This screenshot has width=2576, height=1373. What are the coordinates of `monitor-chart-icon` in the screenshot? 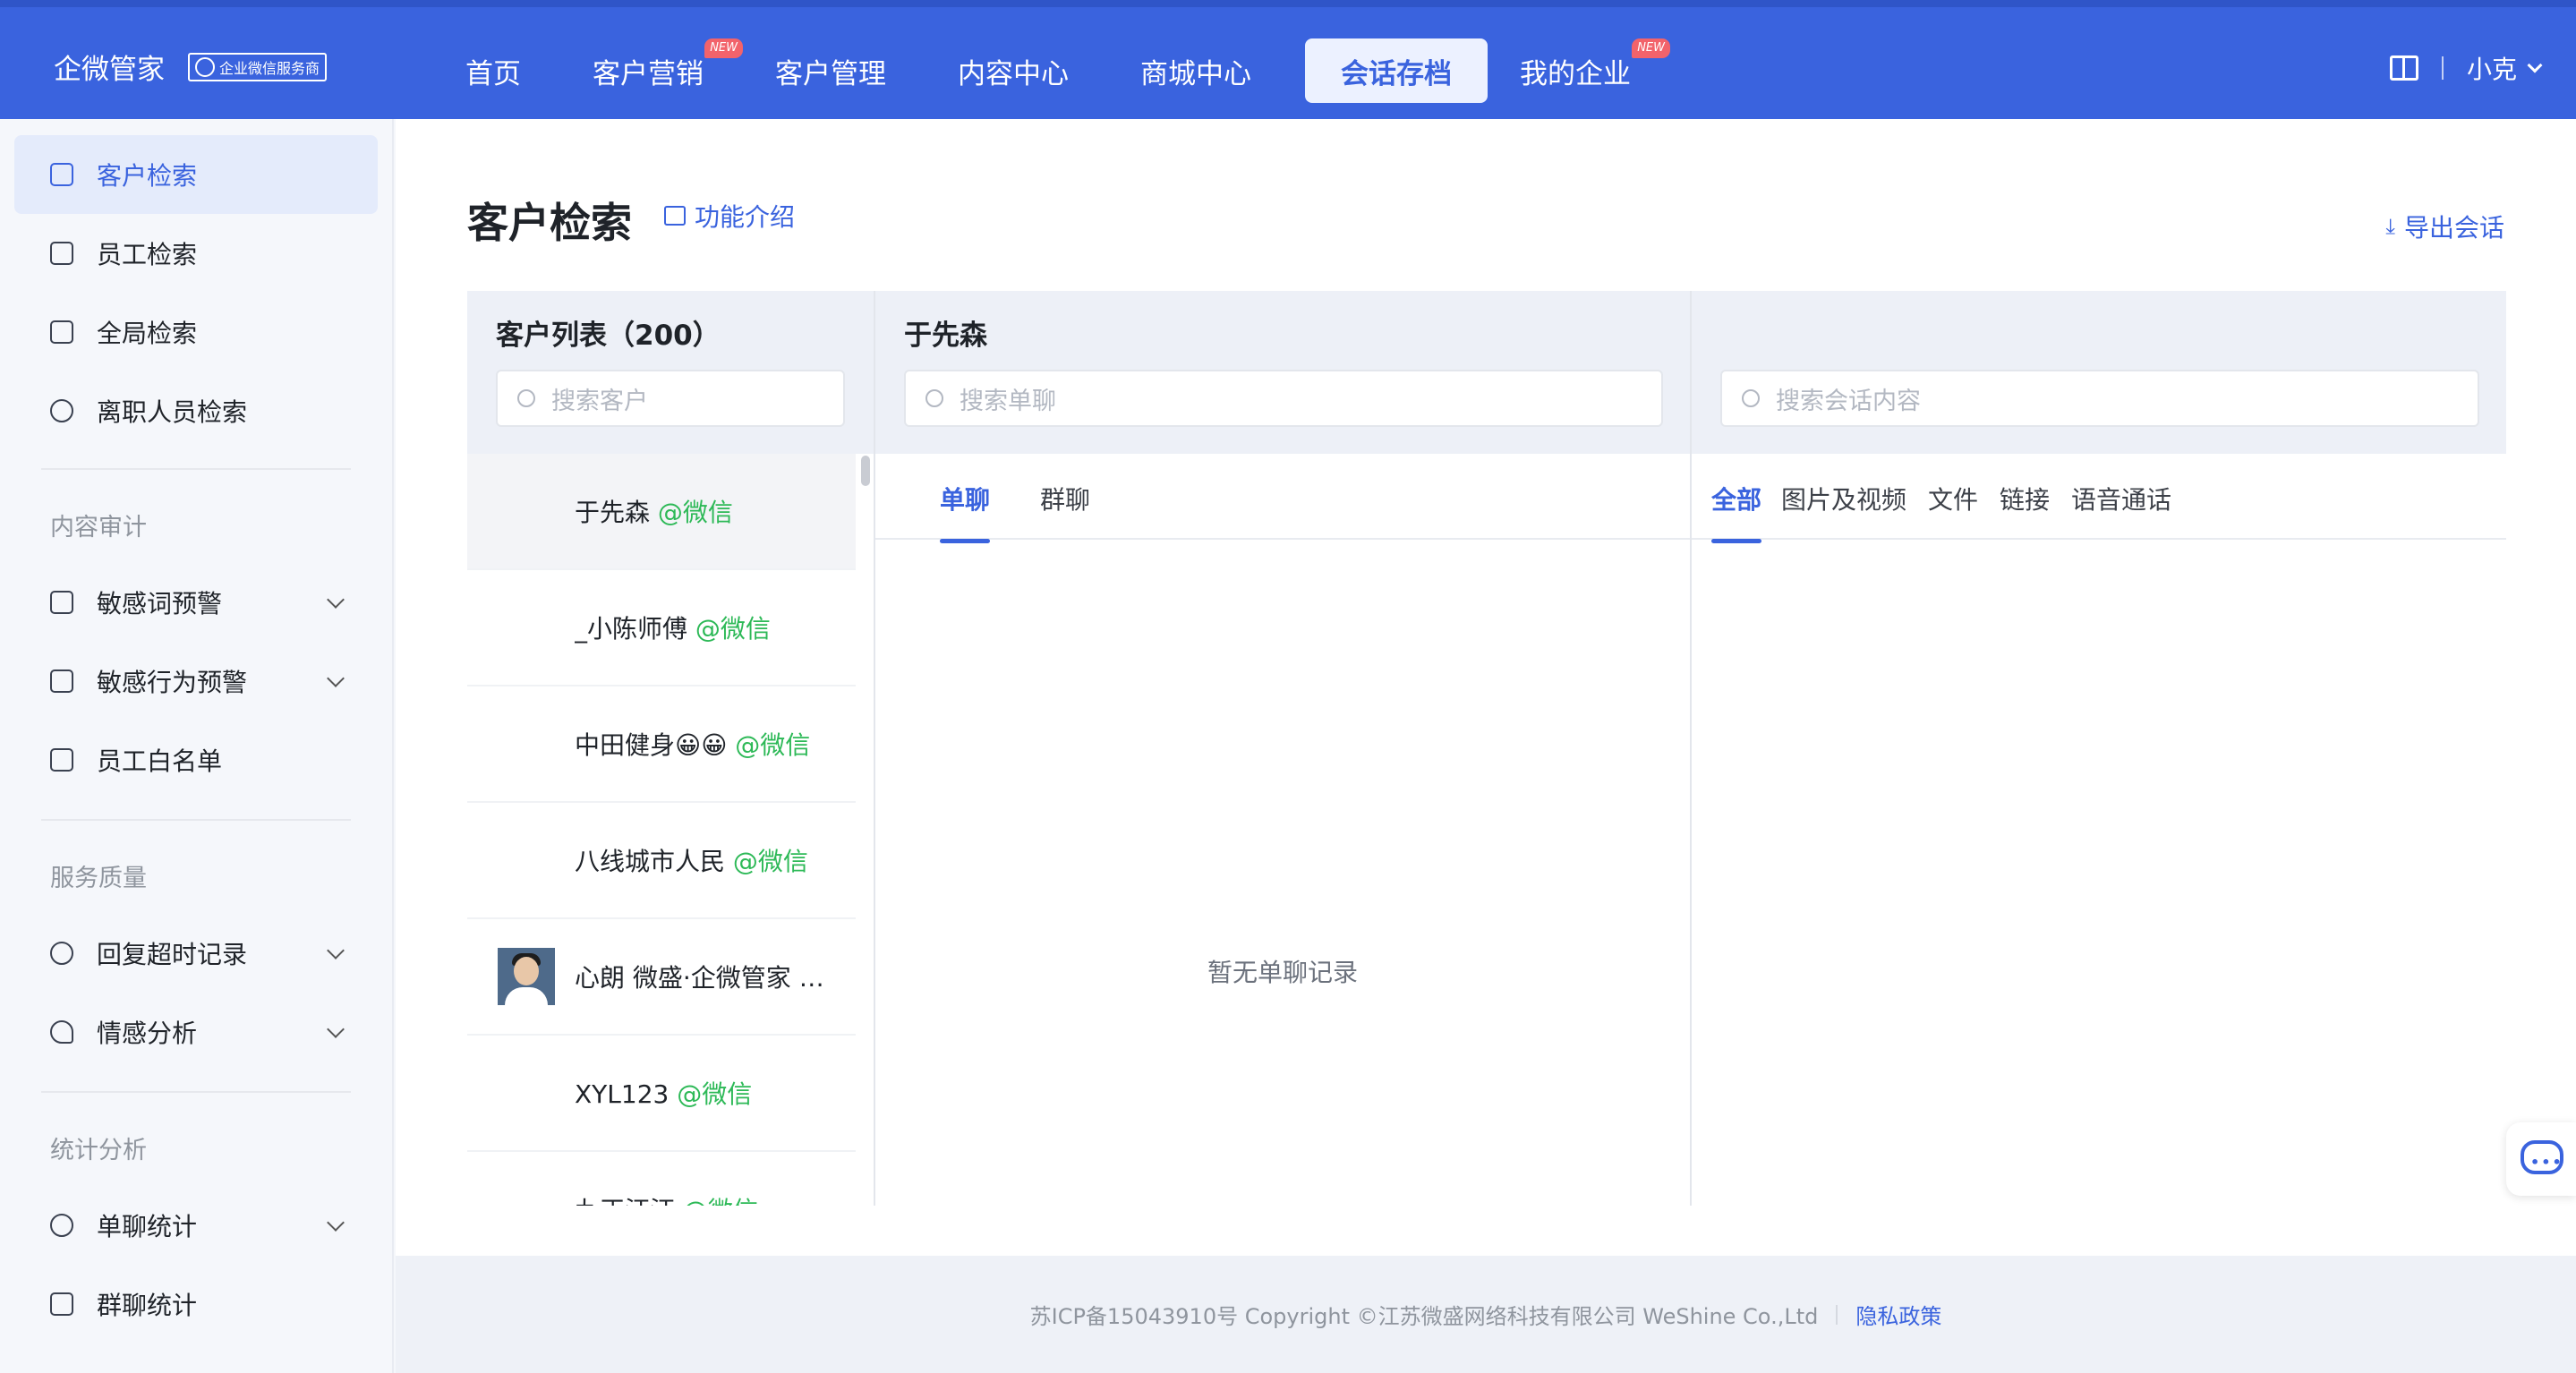 It's located at (61, 1304).